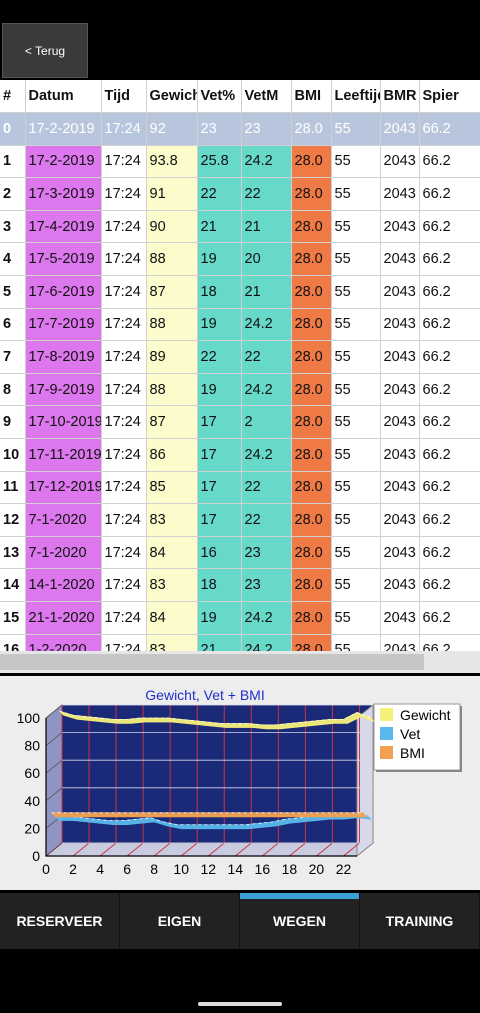 The height and width of the screenshot is (1013, 480). What do you see at coordinates (219, 97) in the screenshot?
I see `column-header-vet-percent: Vet%` at bounding box center [219, 97].